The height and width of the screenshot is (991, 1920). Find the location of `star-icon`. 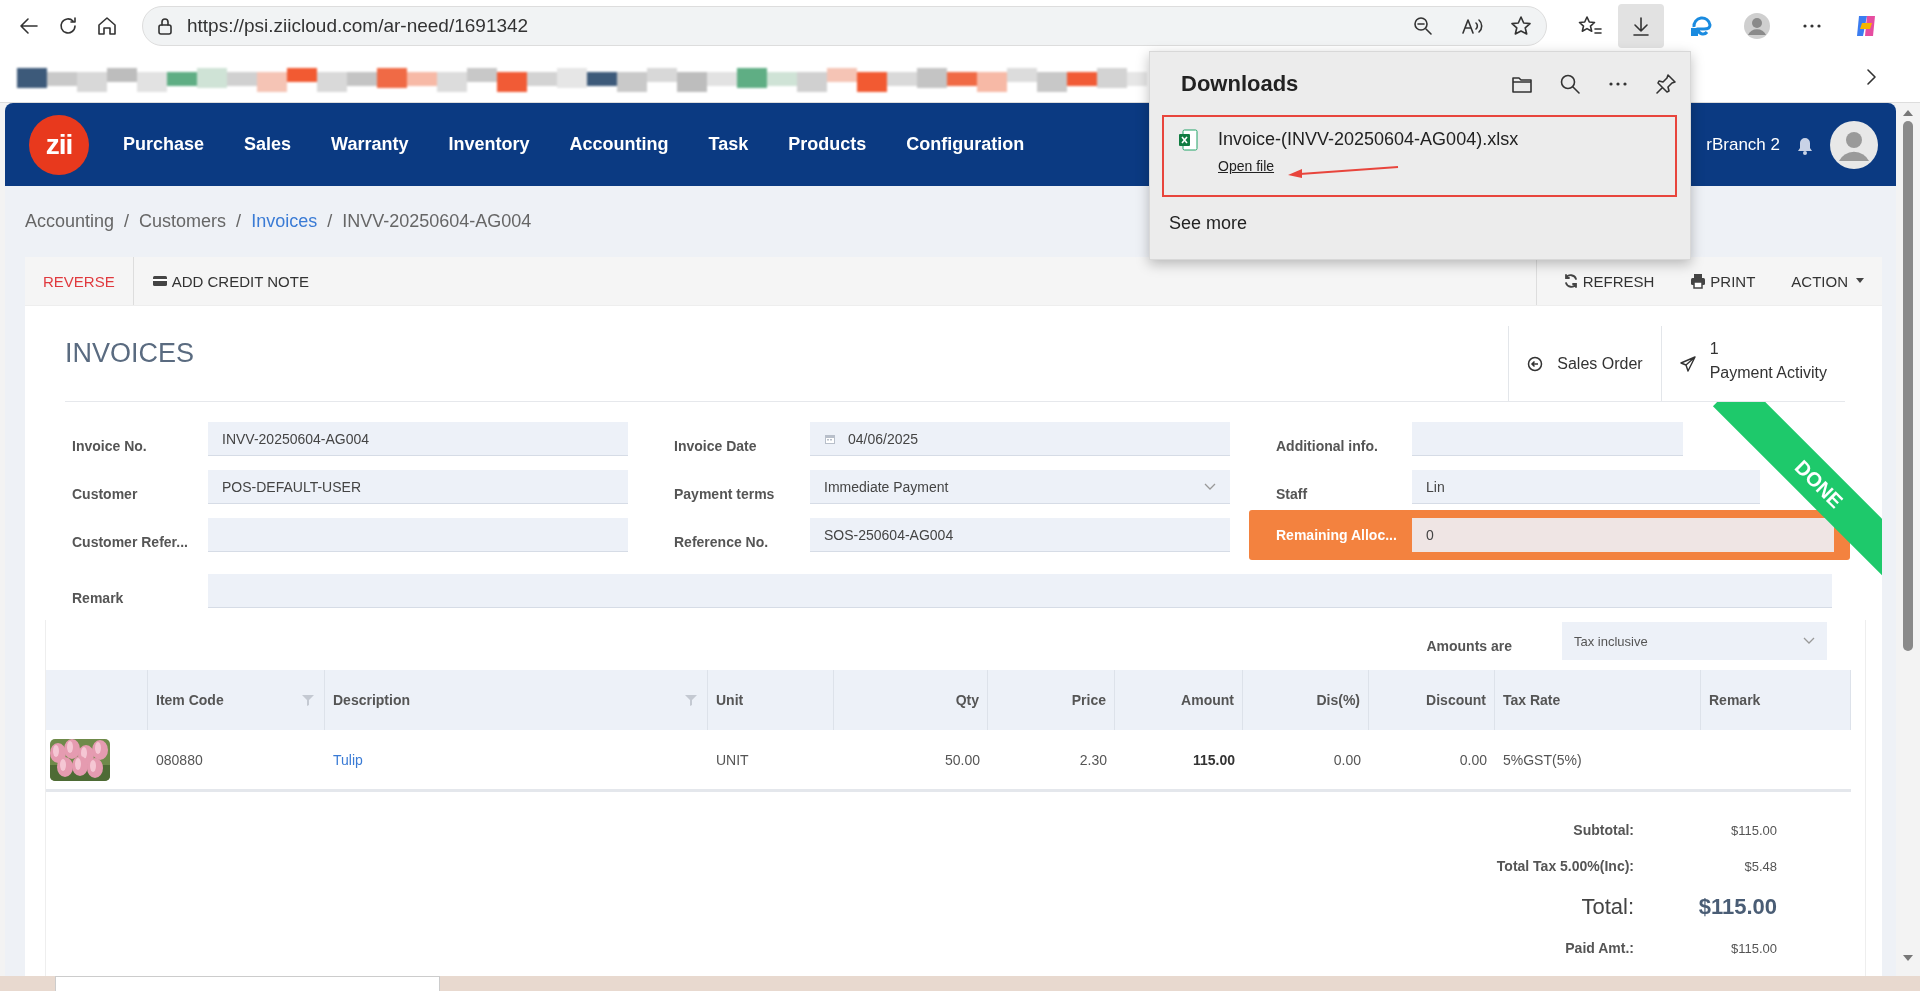

star-icon is located at coordinates (1521, 25).